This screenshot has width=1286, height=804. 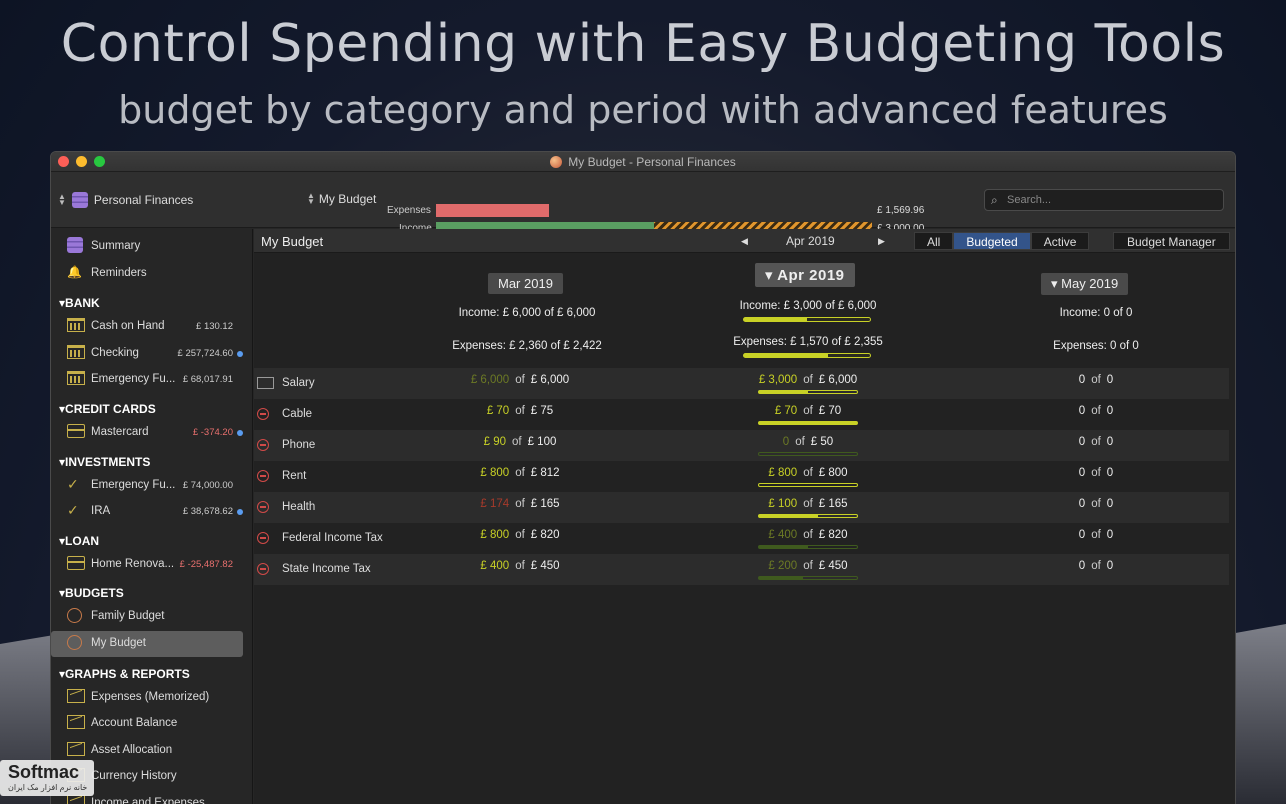 I want to click on sidebar-section-header: ▾LOAN, so click(x=79, y=541).